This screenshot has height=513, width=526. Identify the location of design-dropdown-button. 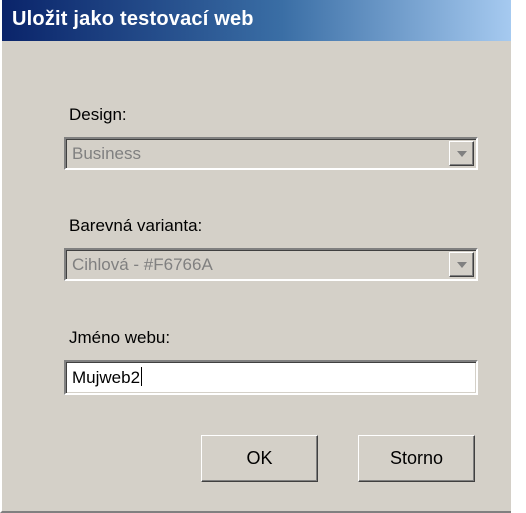
(461, 153).